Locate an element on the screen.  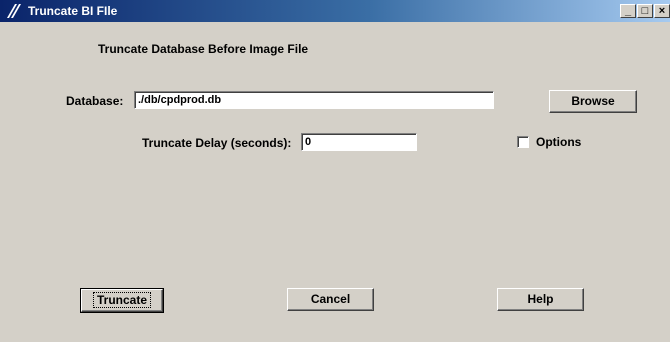
browse-button-label: Browse is located at coordinates (593, 101).